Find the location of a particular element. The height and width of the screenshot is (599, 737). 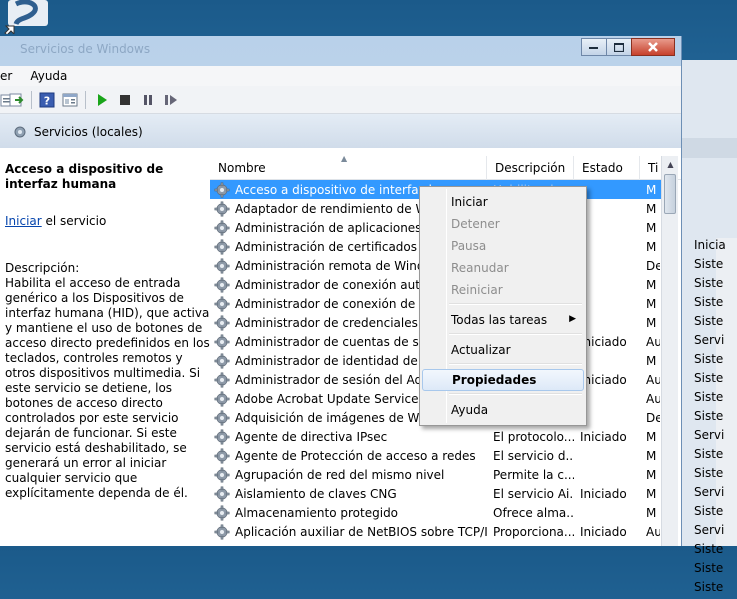

start-service-line: Iniciar el servicio is located at coordinates (107, 221).